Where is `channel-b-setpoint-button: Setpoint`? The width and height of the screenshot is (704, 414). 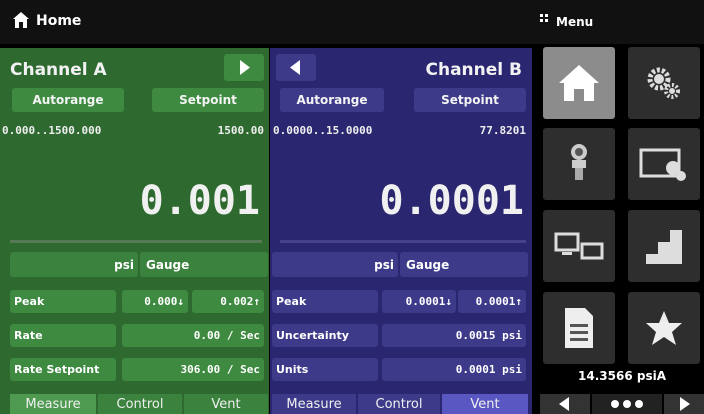 channel-b-setpoint-button: Setpoint is located at coordinates (470, 100).